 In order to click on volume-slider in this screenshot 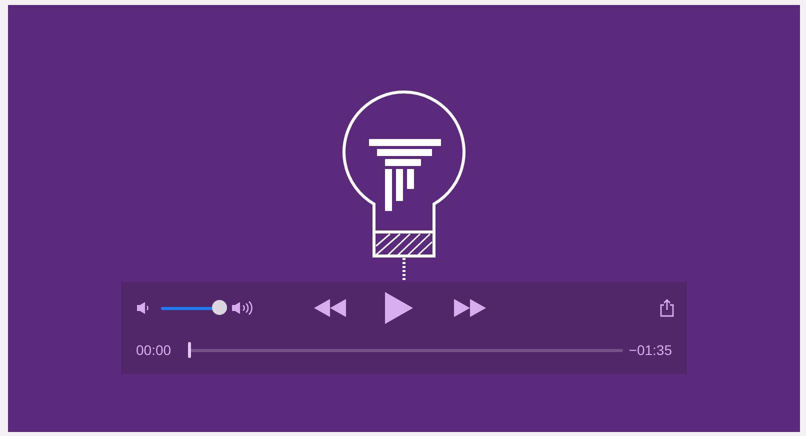, I will do `click(194, 308)`.